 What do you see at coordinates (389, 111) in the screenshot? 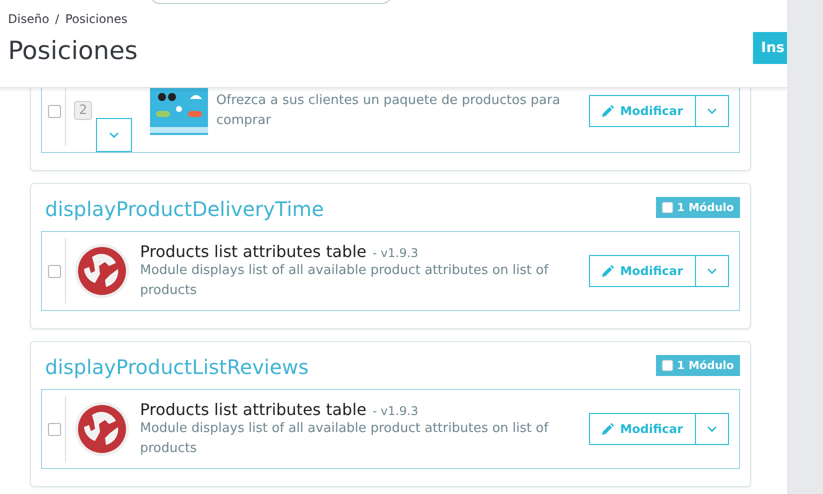
I see `module-description: Ofrezca a sus clientes un paquete de productos para comprar` at bounding box center [389, 111].